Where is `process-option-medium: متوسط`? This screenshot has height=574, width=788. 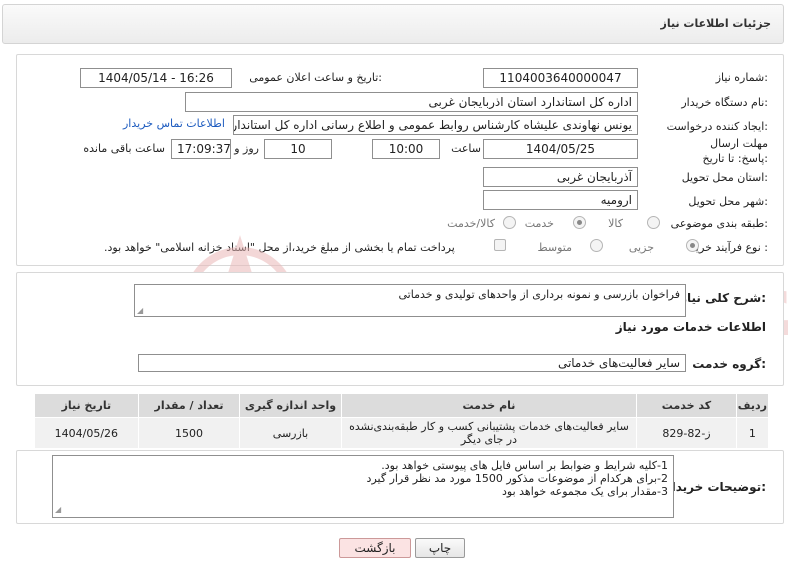
process-option-medium: متوسط is located at coordinates (554, 247).